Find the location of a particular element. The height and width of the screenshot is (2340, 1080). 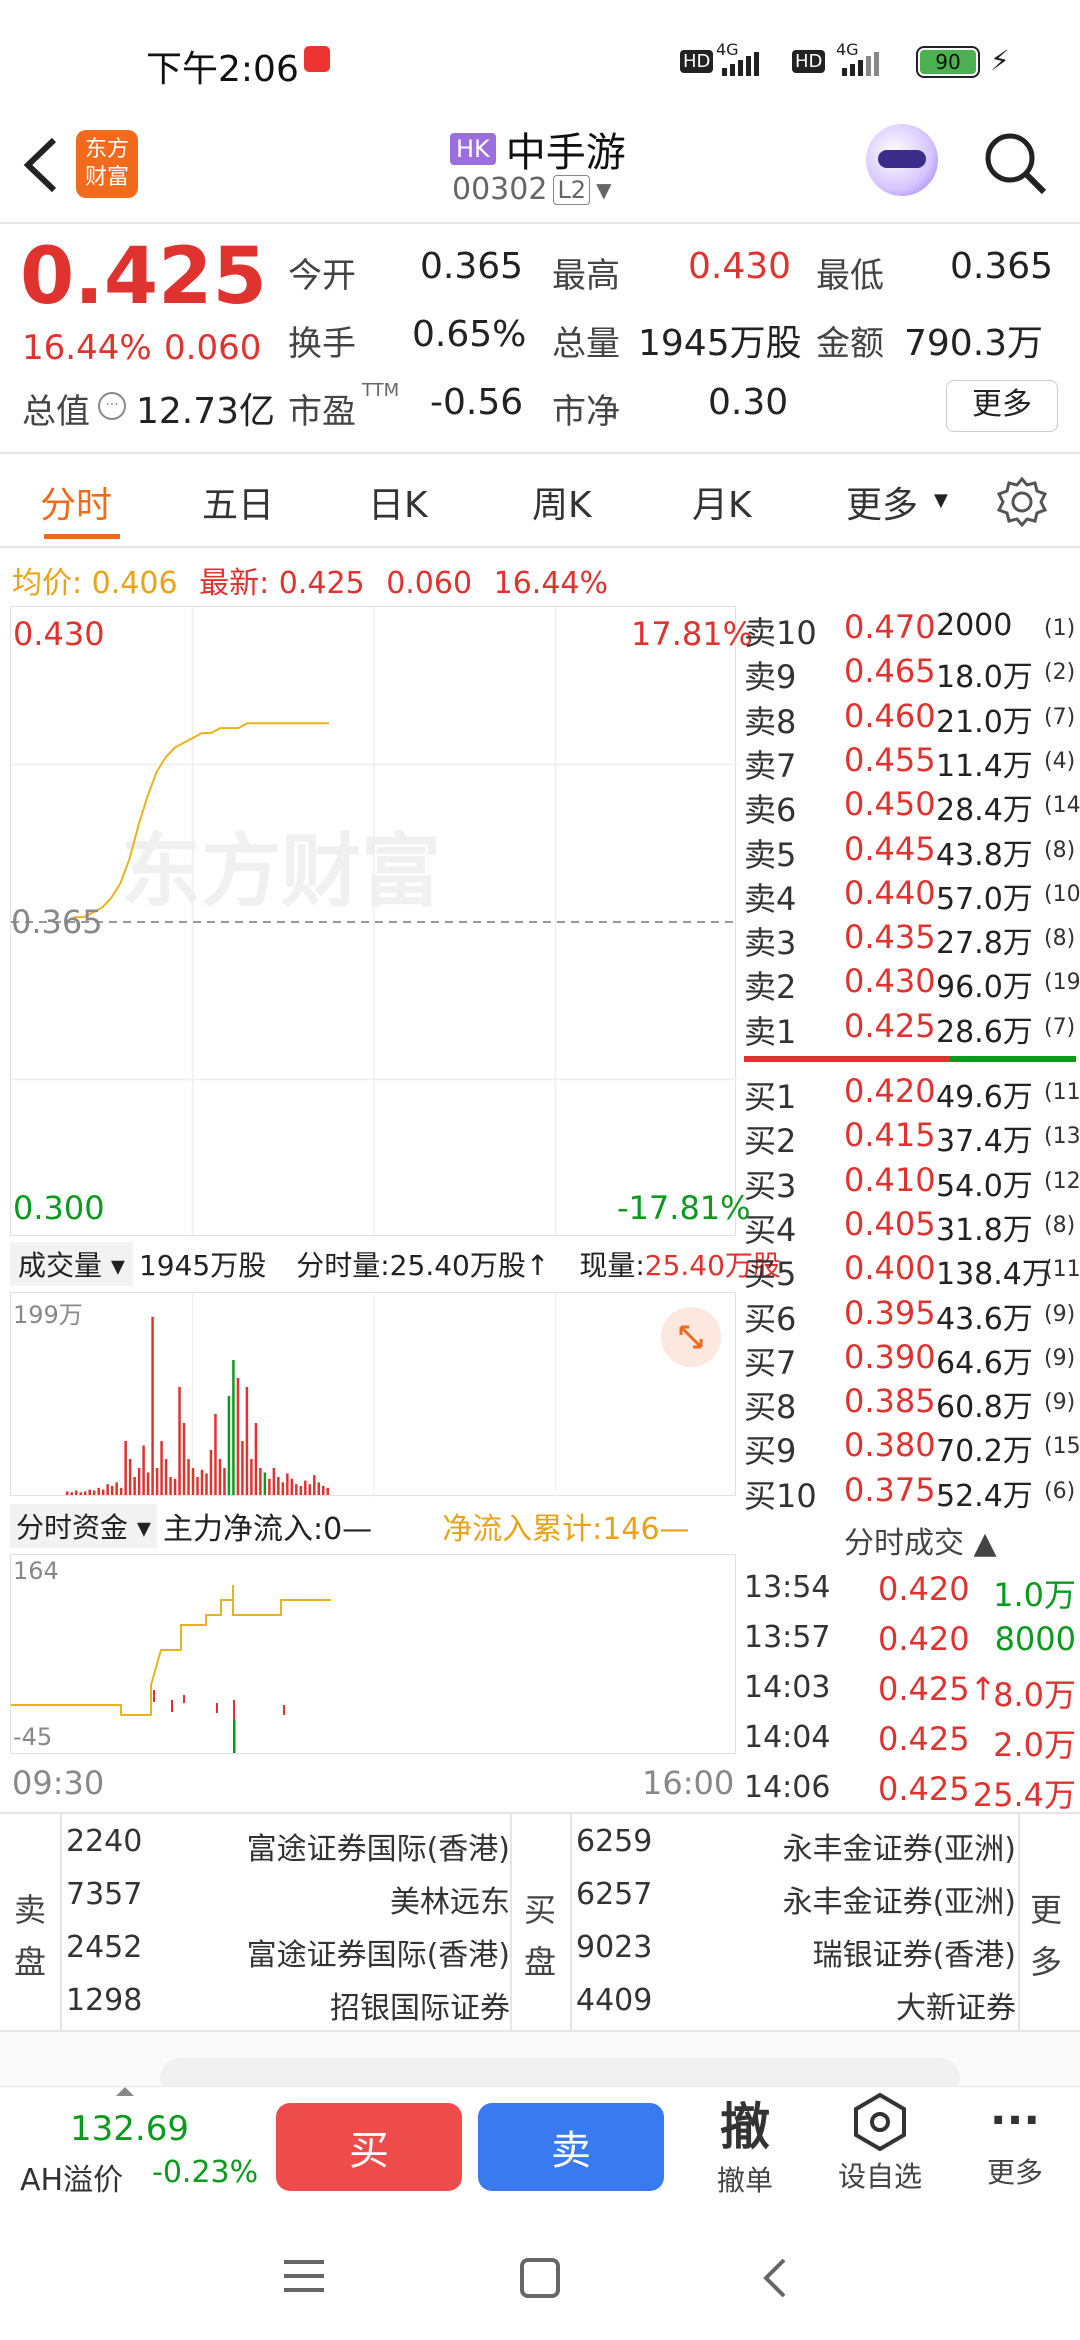

broker-row: 9023 瑞银证券(香港) is located at coordinates (796, 1951).